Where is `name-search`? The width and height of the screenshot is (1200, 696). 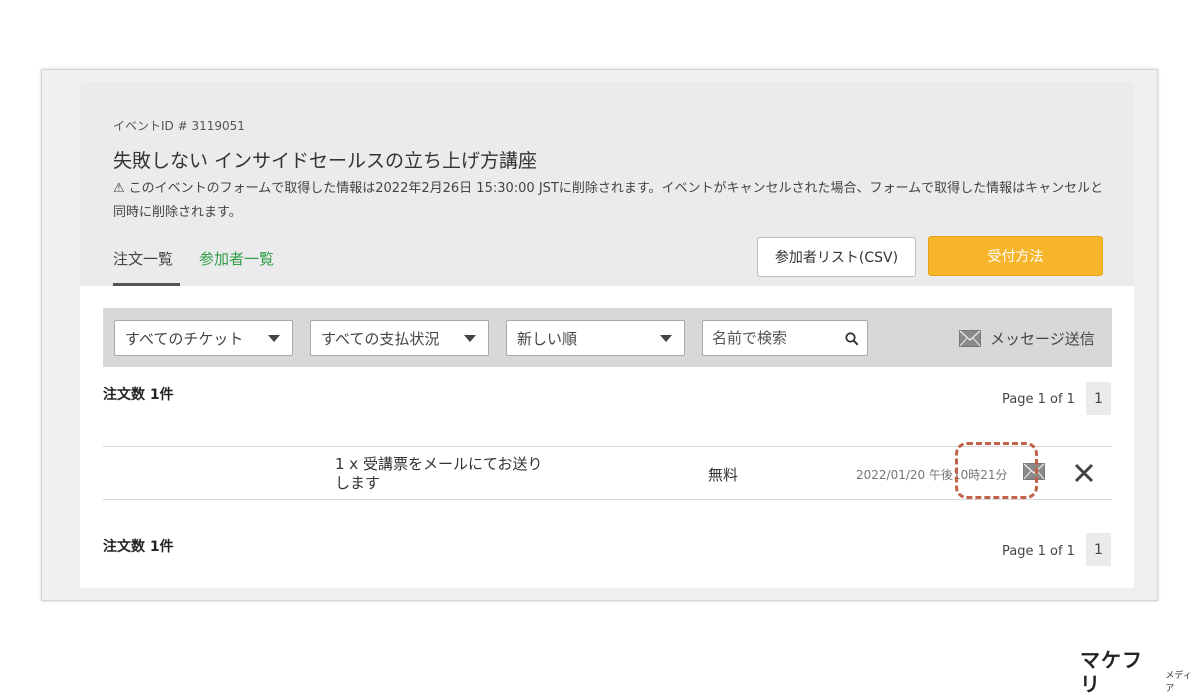
name-search is located at coordinates (785, 338).